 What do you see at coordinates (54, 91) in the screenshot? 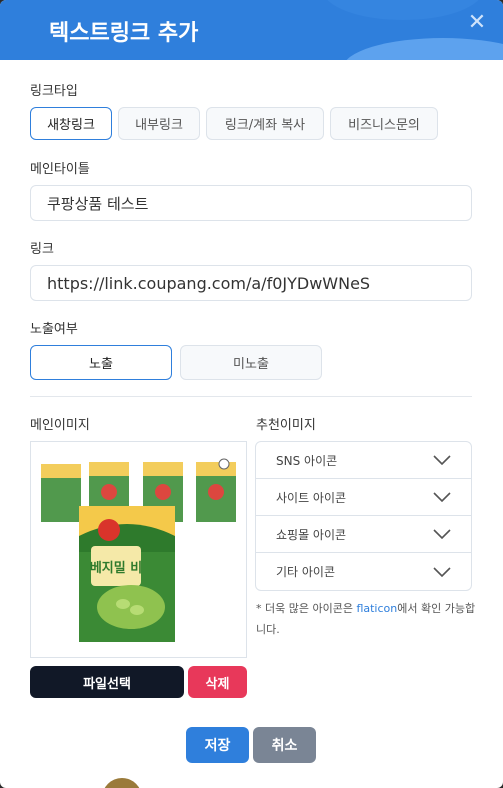
I see `link-type-label: 링크타입` at bounding box center [54, 91].